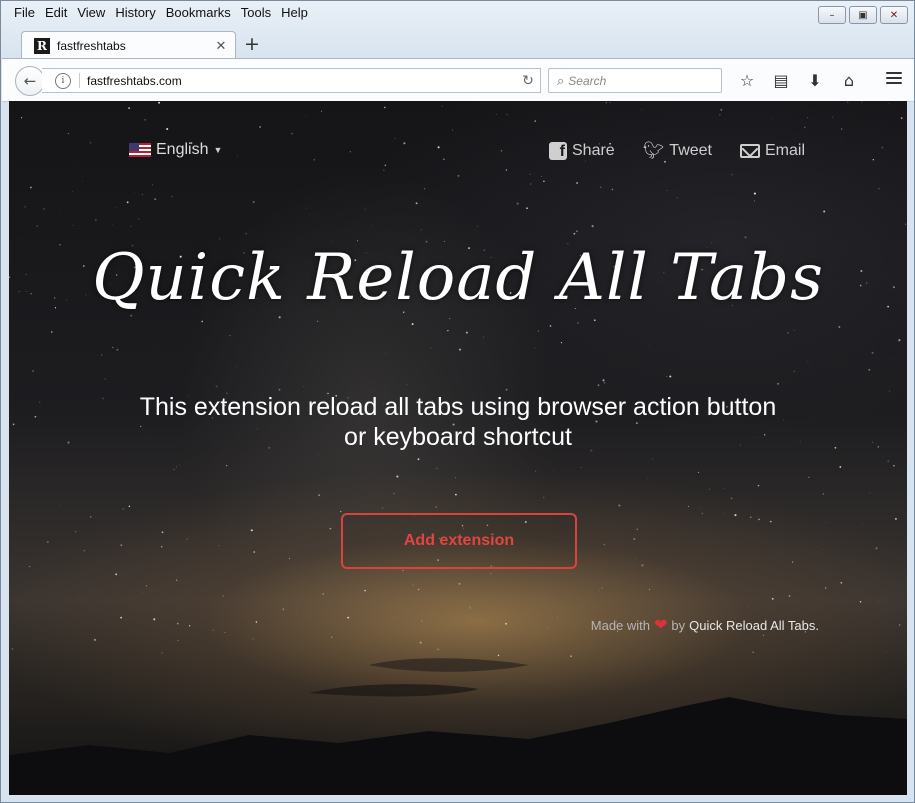 Image resolution: width=915 pixels, height=803 pixels. I want to click on menu-tools: Tools, so click(256, 13).